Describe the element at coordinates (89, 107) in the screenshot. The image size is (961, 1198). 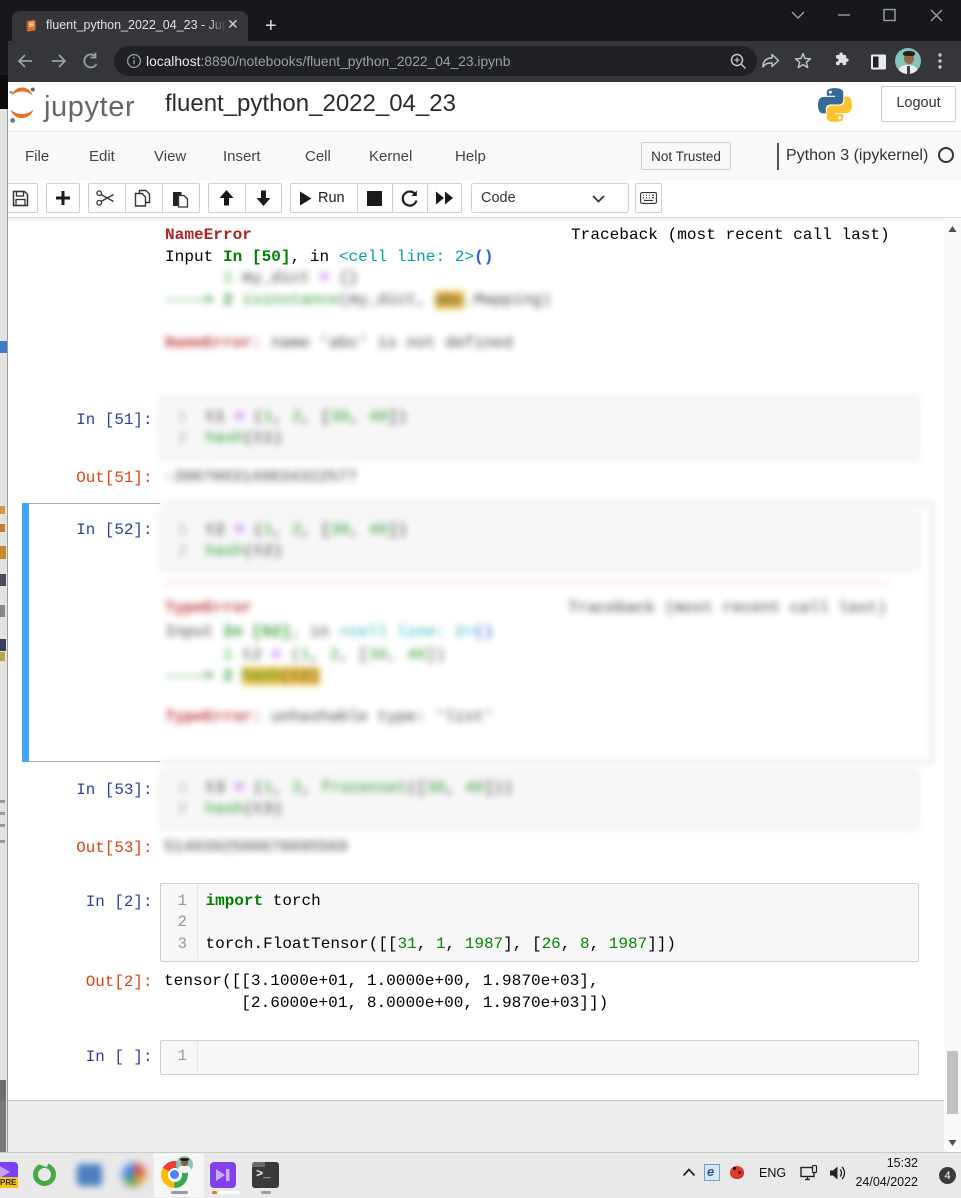
I see `svg-text: jupyter` at that location.